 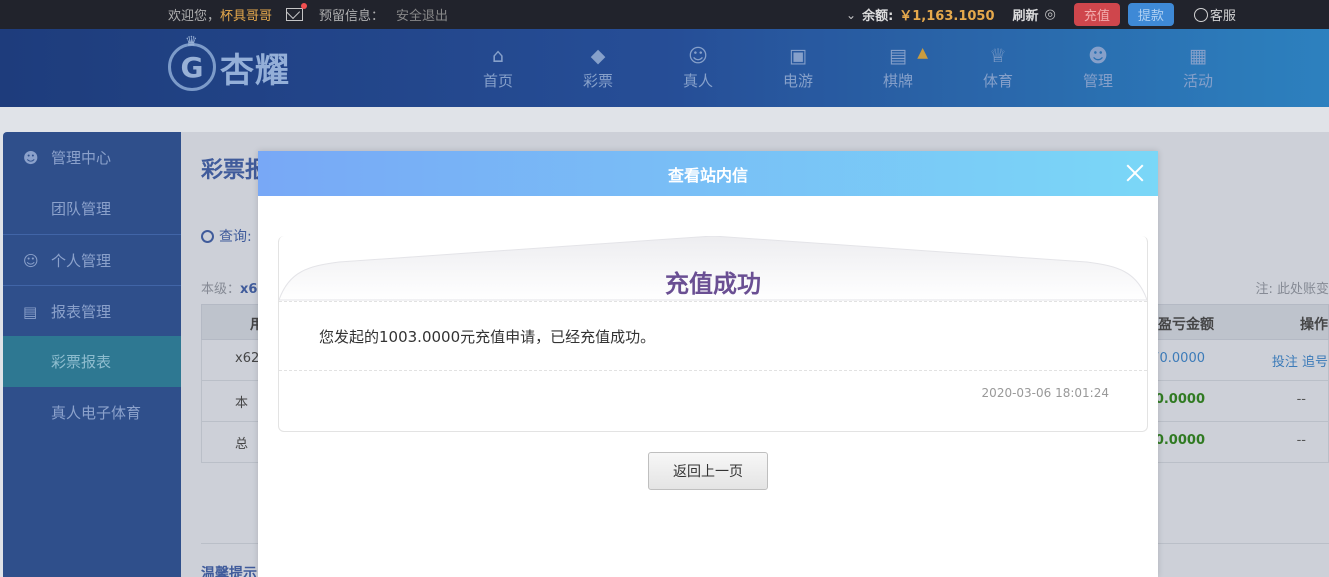 I want to click on letter-heading: 充值成功, so click(x=713, y=284).